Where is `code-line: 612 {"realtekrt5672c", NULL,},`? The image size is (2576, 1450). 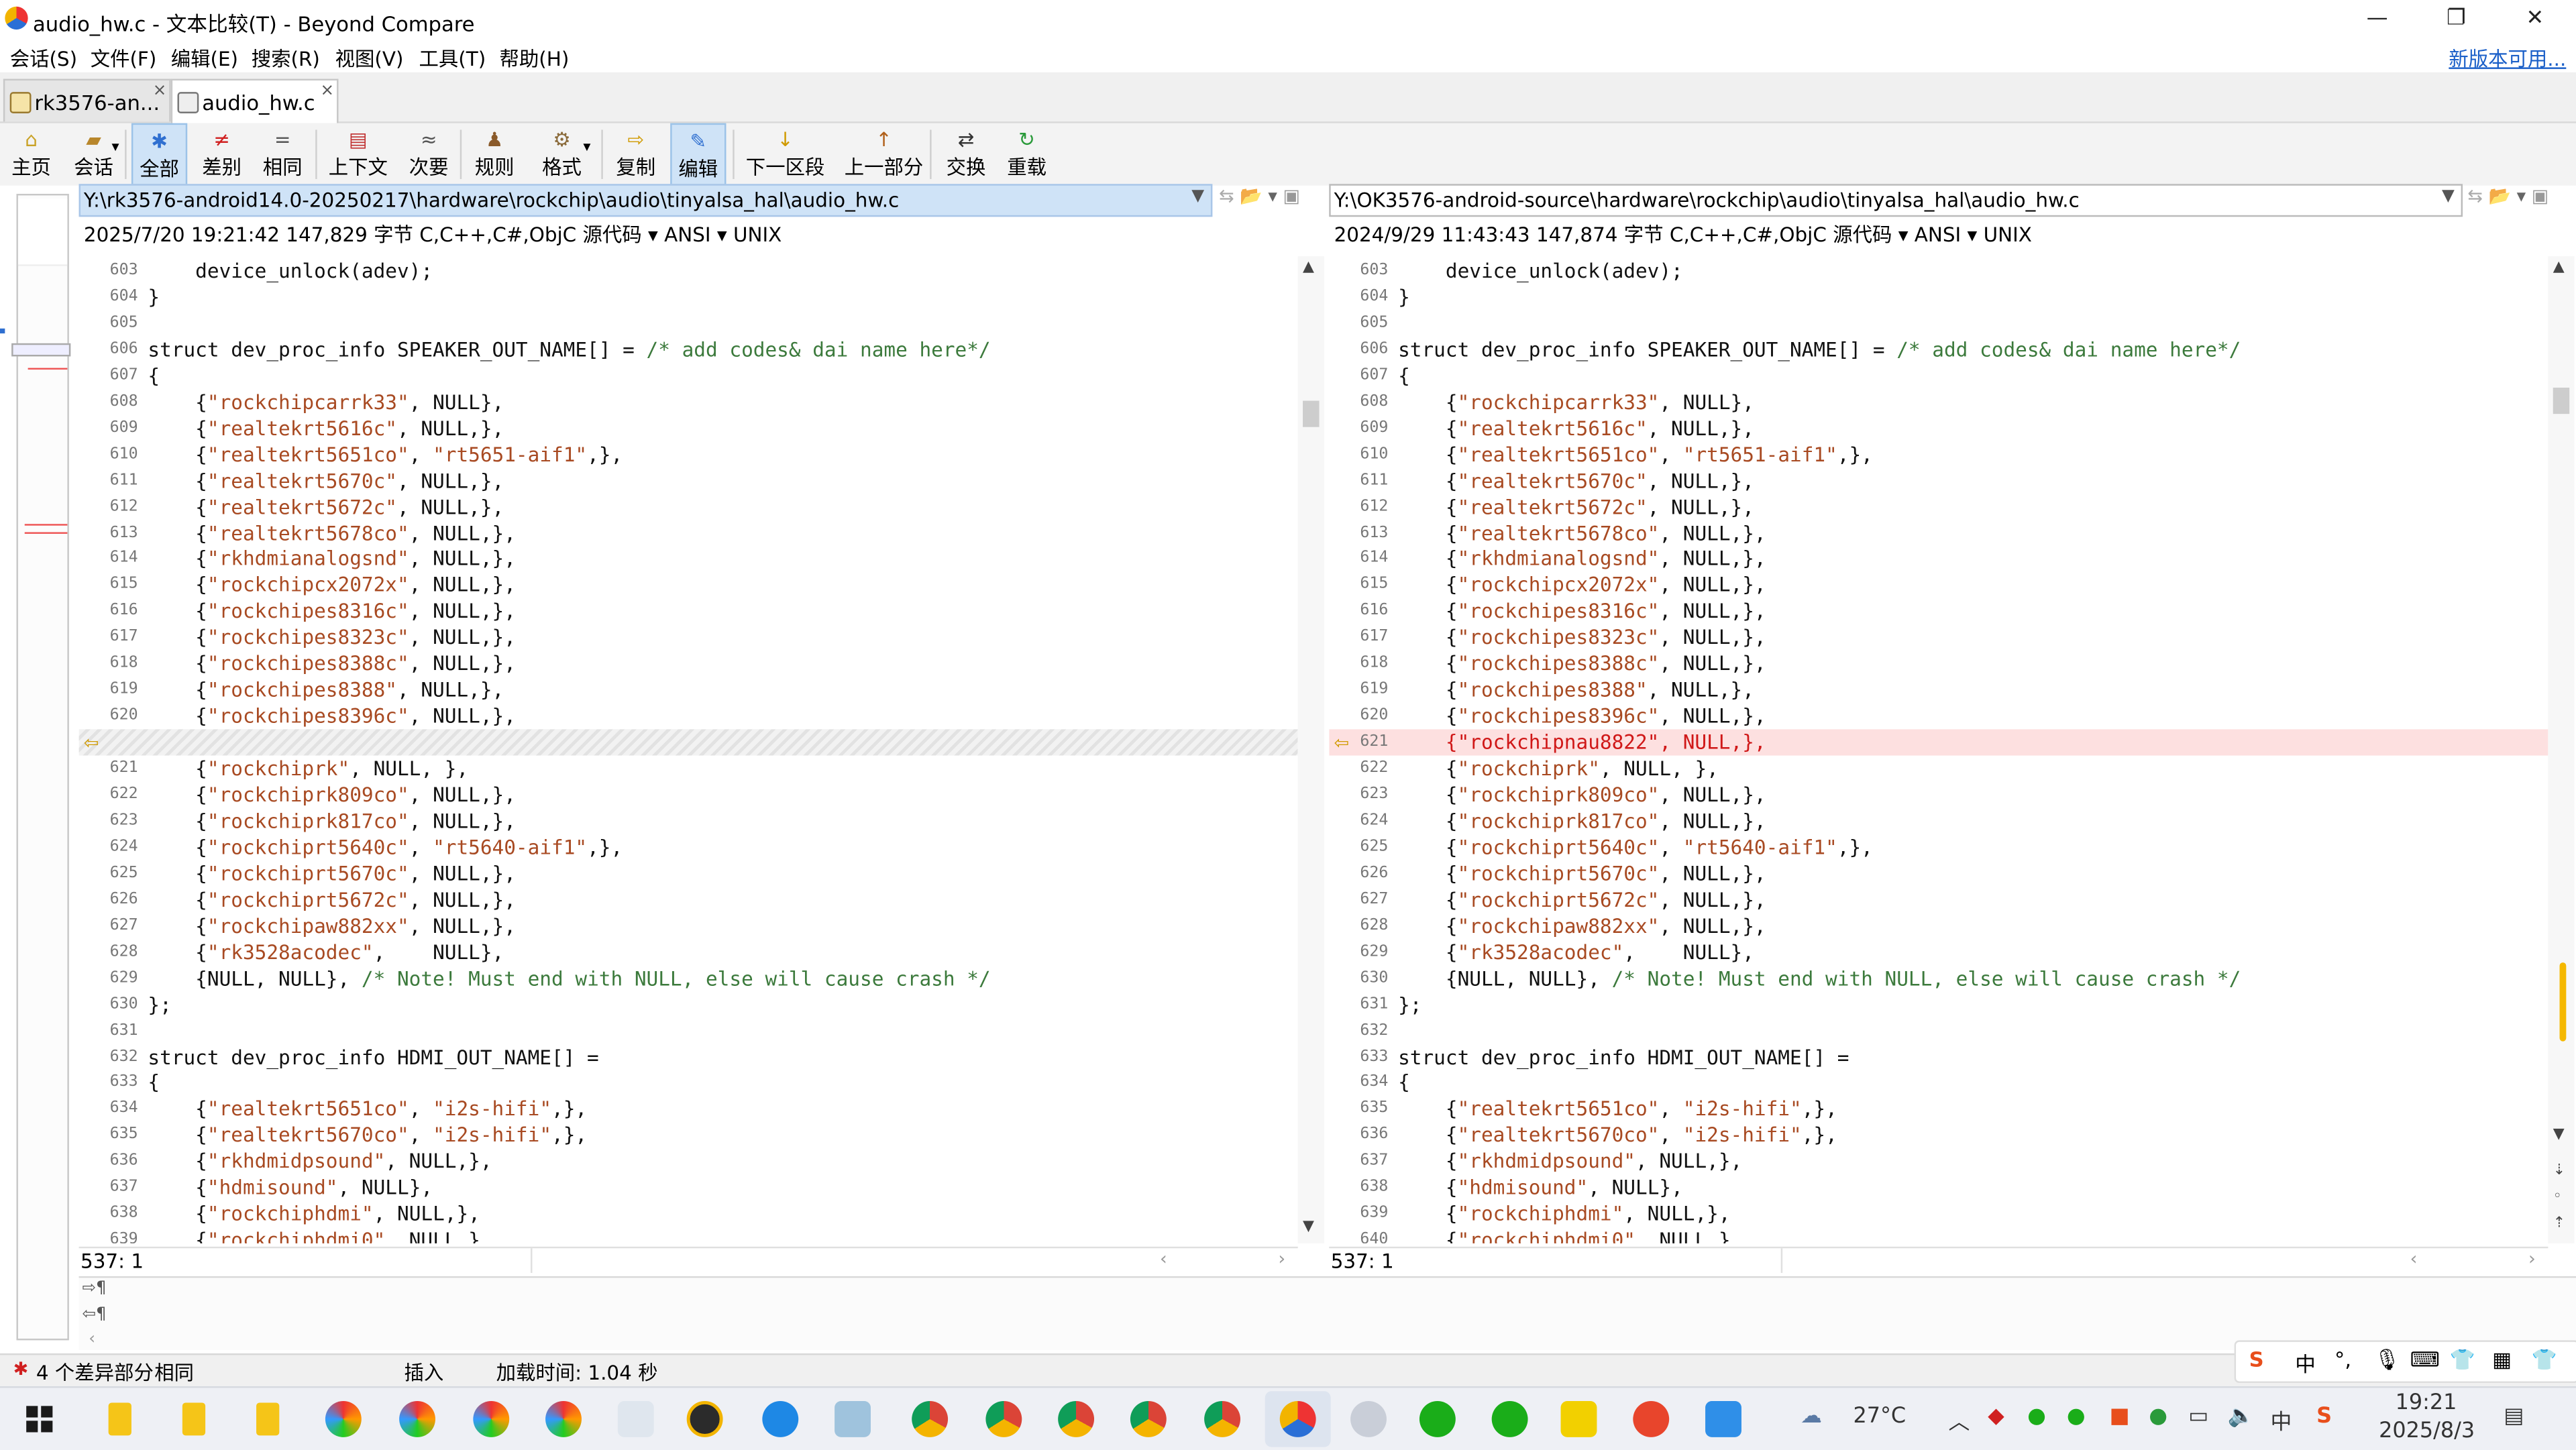 code-line: 612 {"realtekrt5672c", NULL,}, is located at coordinates (1938, 507).